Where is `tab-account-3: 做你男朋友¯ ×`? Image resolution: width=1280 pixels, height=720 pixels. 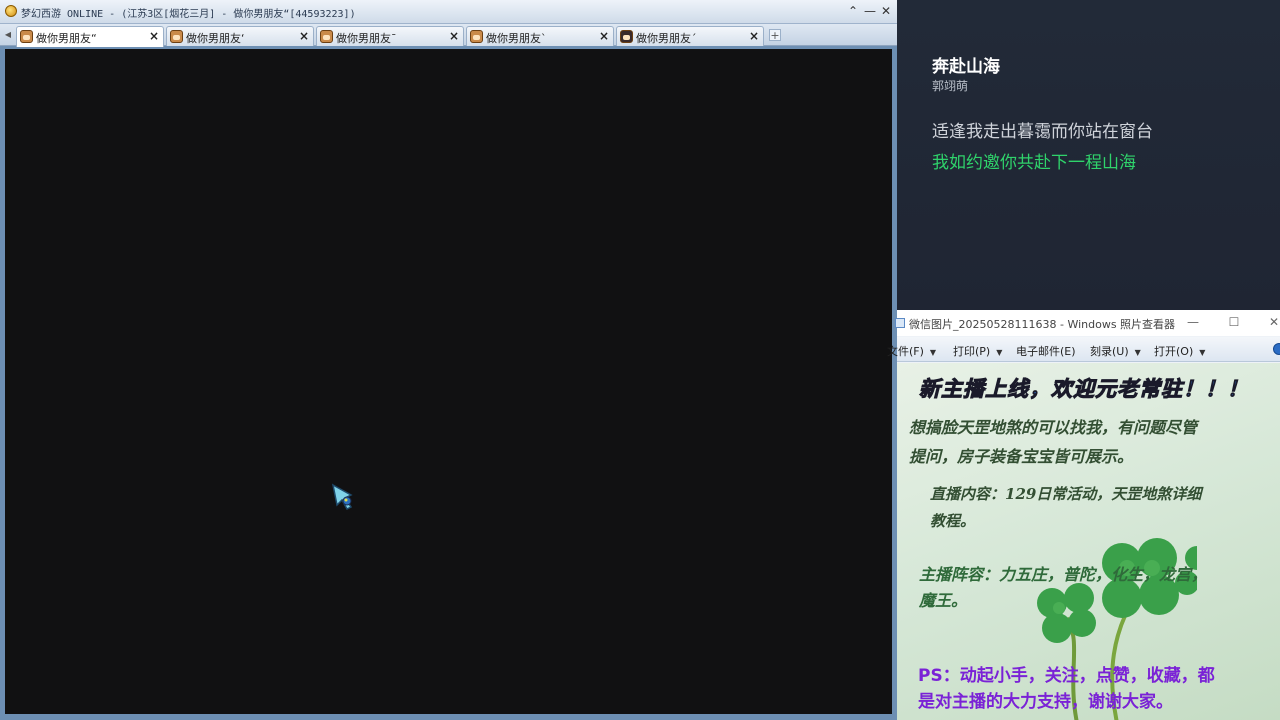 tab-account-3: 做你男朋友¯ × is located at coordinates (390, 36).